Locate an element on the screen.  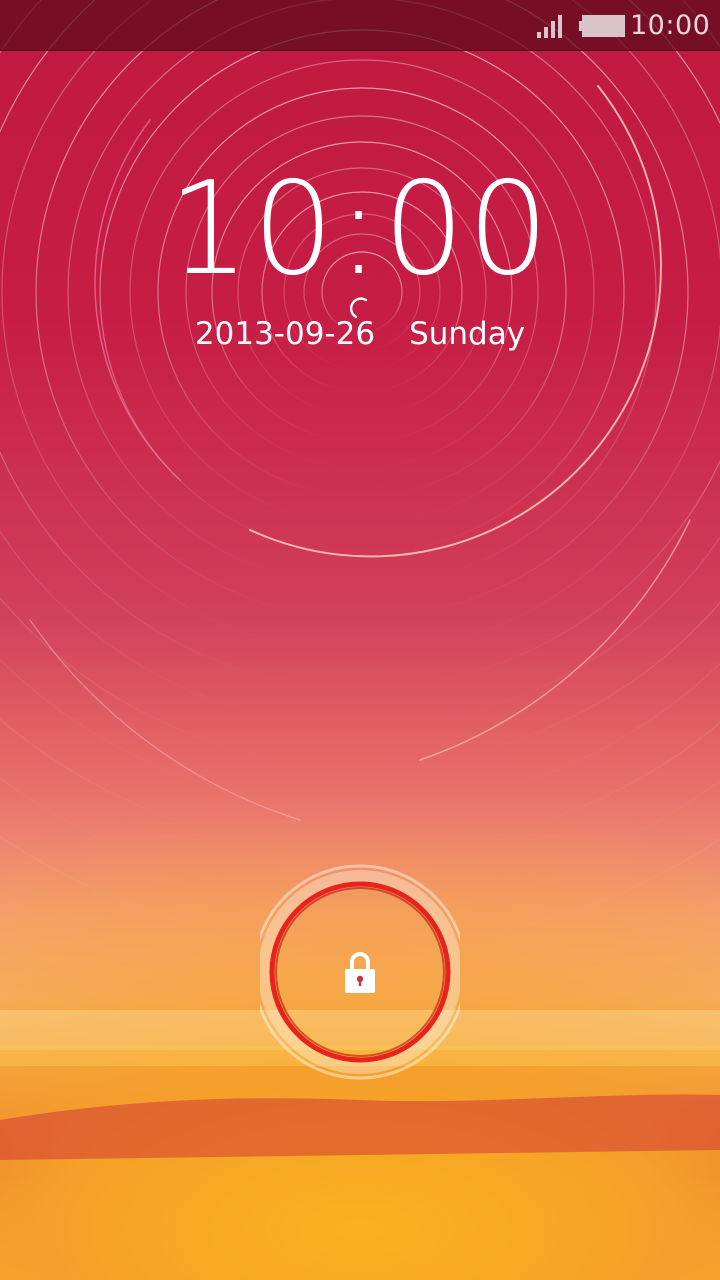
lockscreen-date: 2013-09-26 Sunday is located at coordinates (360, 334).